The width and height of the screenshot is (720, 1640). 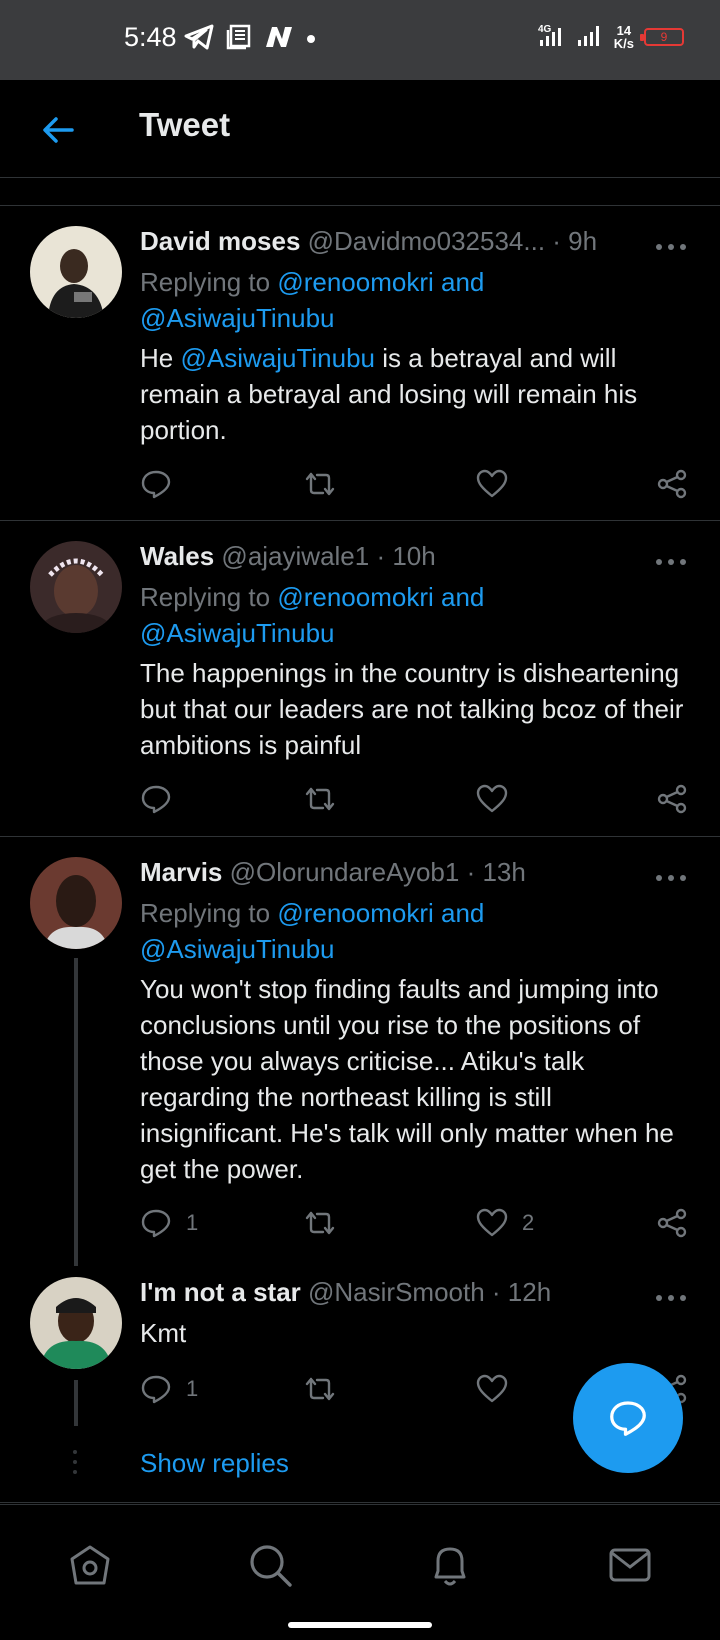 What do you see at coordinates (623, 43) in the screenshot?
I see `net-speed-unit: K/s` at bounding box center [623, 43].